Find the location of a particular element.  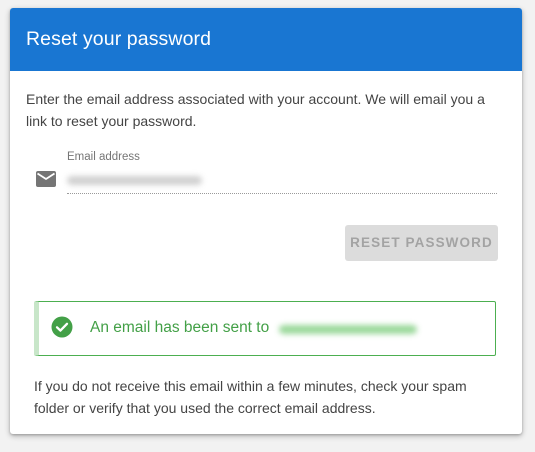

check-circle-icon is located at coordinates (62, 327).